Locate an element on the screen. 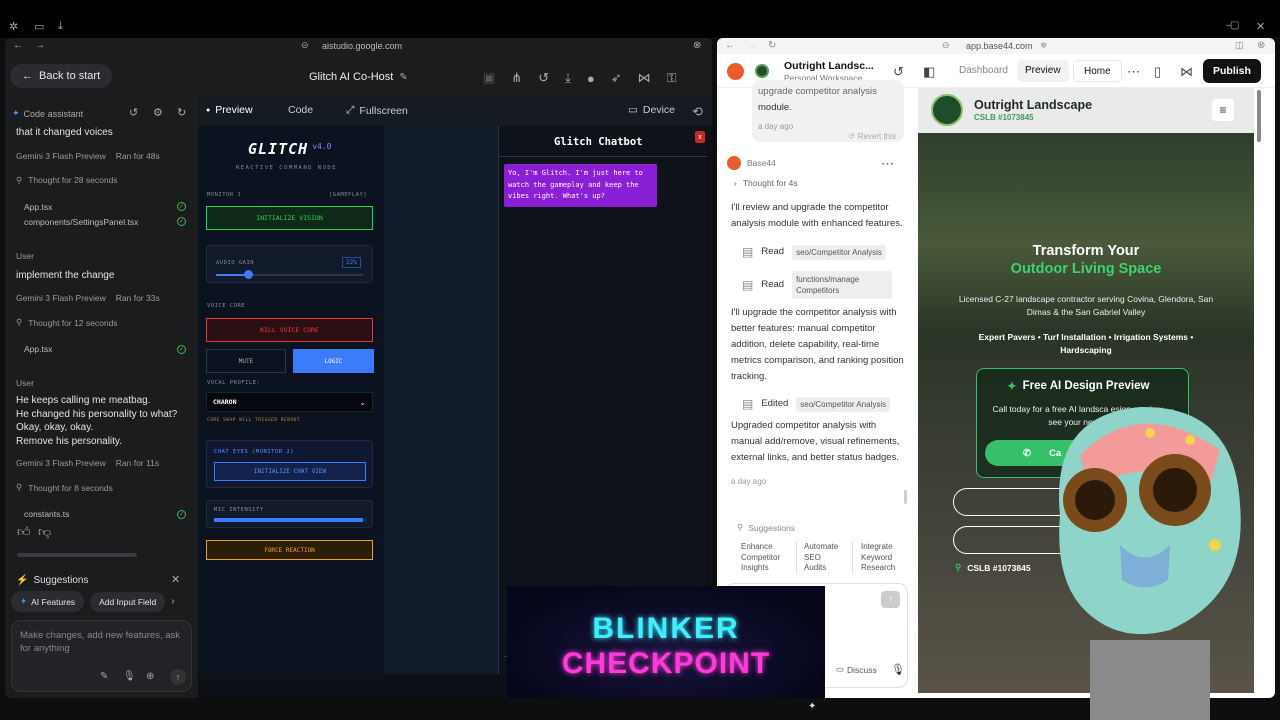  discuss-toggle: ▭ Discuss is located at coordinates (856, 669).